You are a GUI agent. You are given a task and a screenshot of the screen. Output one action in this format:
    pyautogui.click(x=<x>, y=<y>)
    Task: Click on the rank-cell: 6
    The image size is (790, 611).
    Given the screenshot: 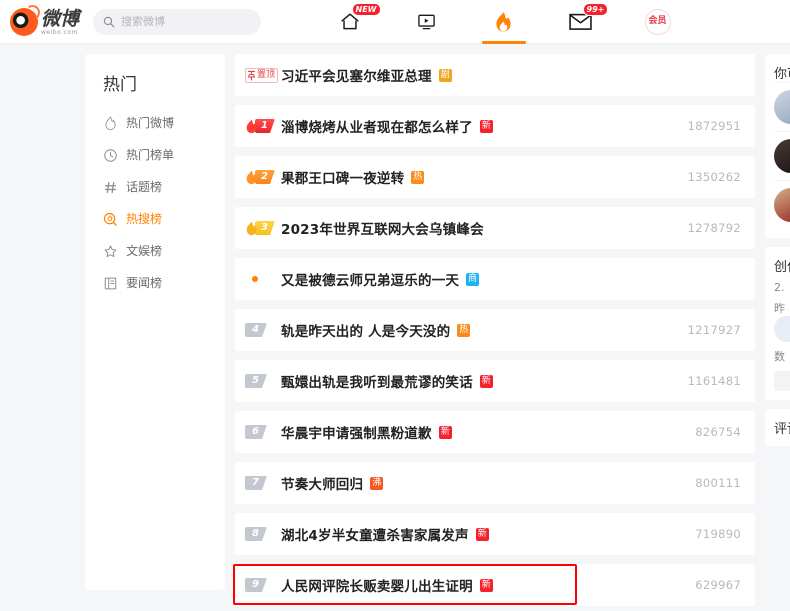 What is the action you would take?
    pyautogui.click(x=263, y=432)
    